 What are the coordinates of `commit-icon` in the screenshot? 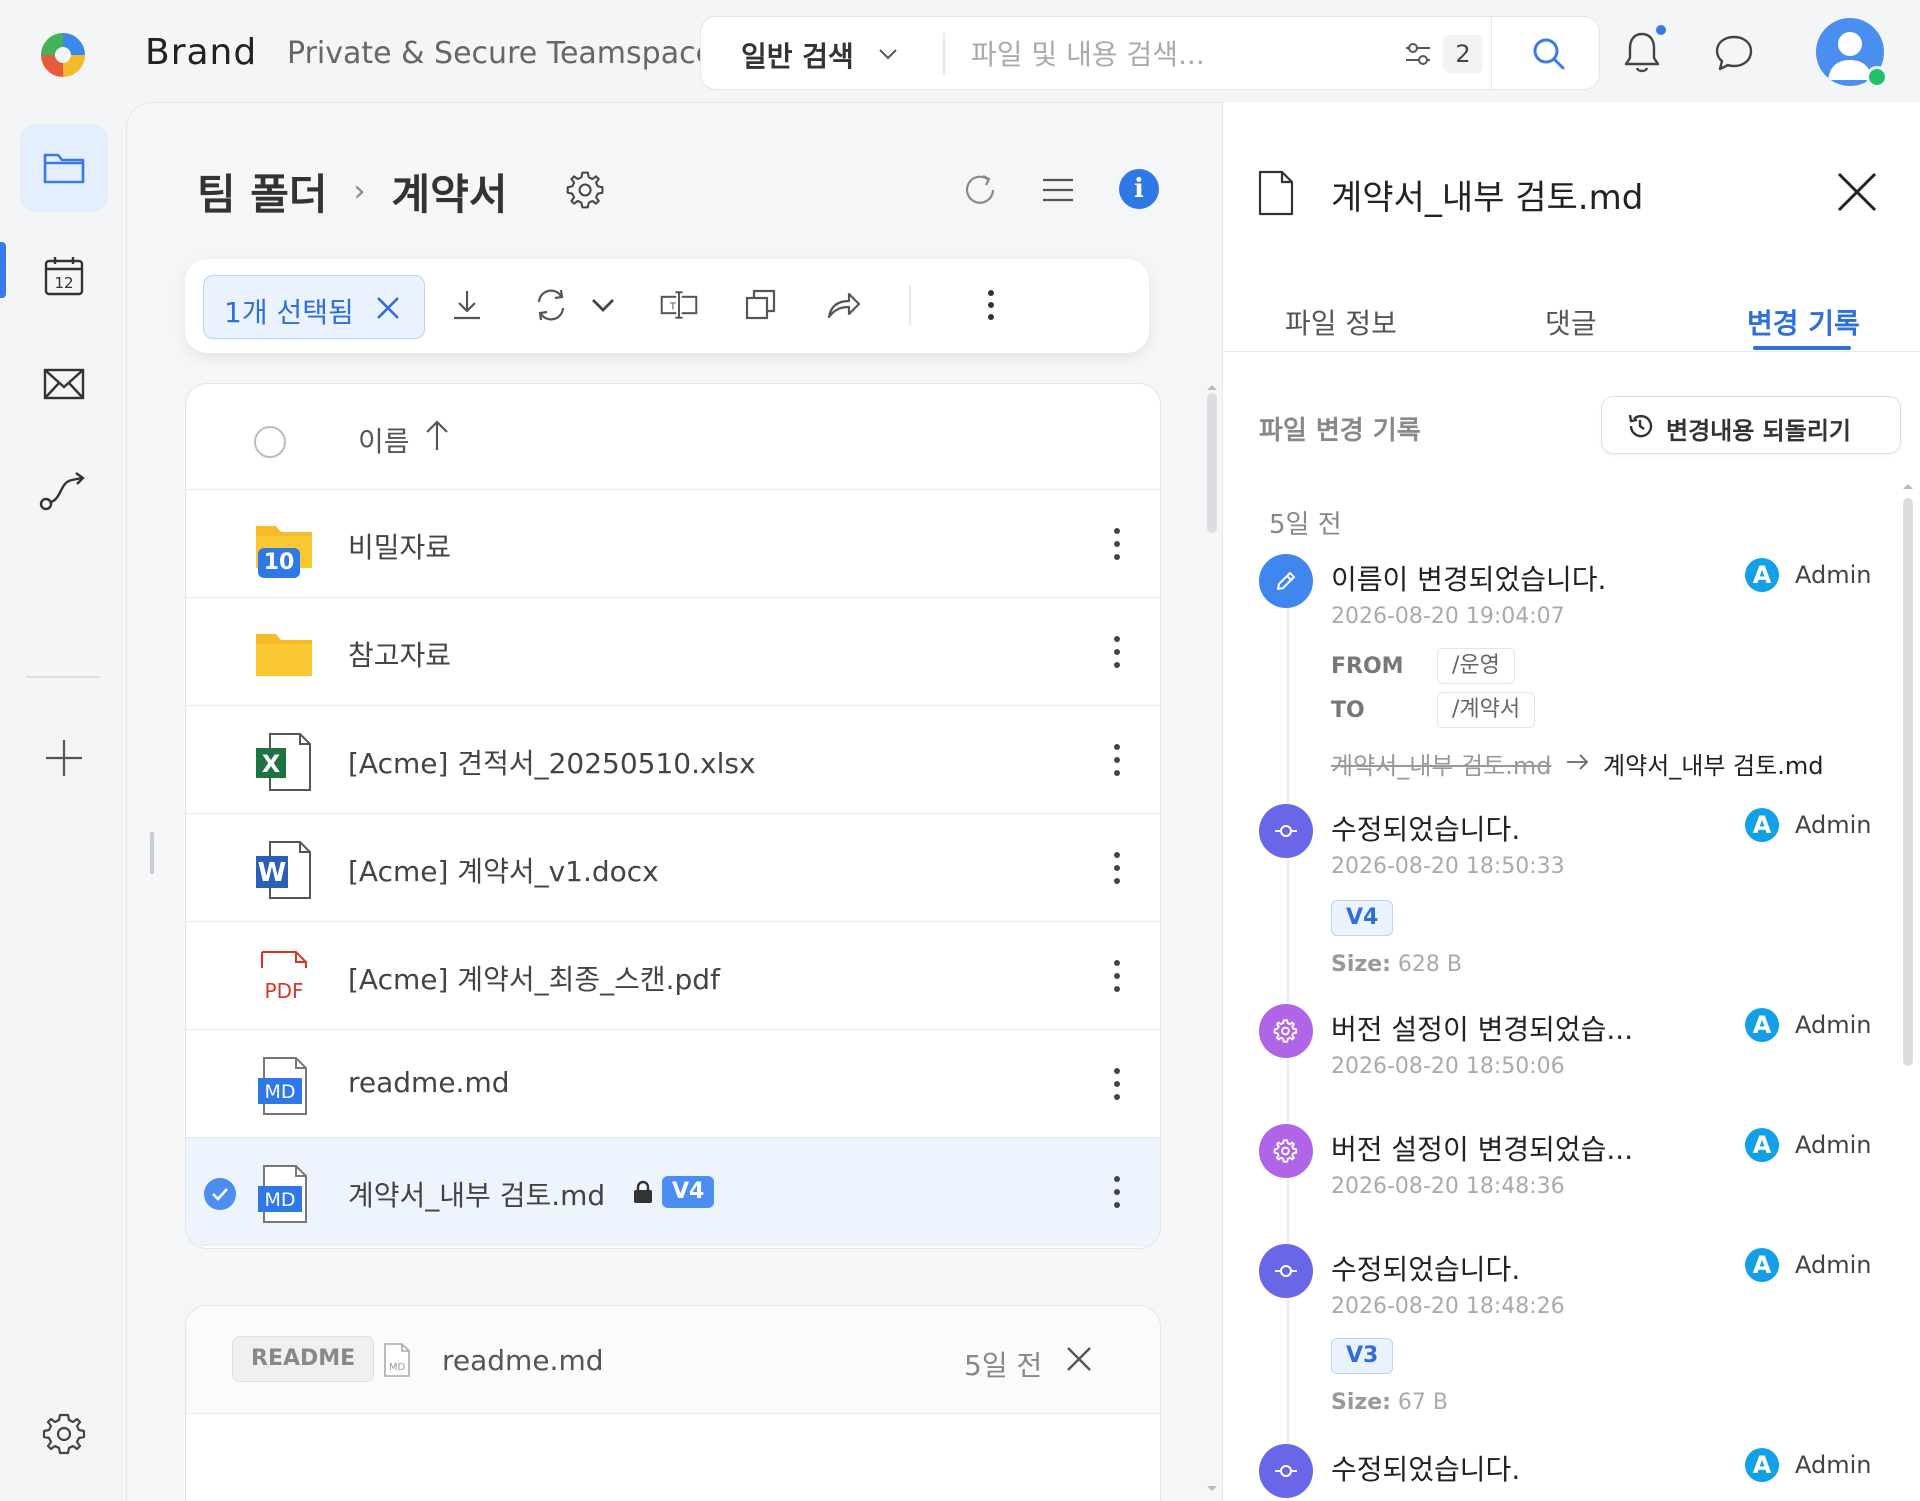 It's located at (1286, 831).